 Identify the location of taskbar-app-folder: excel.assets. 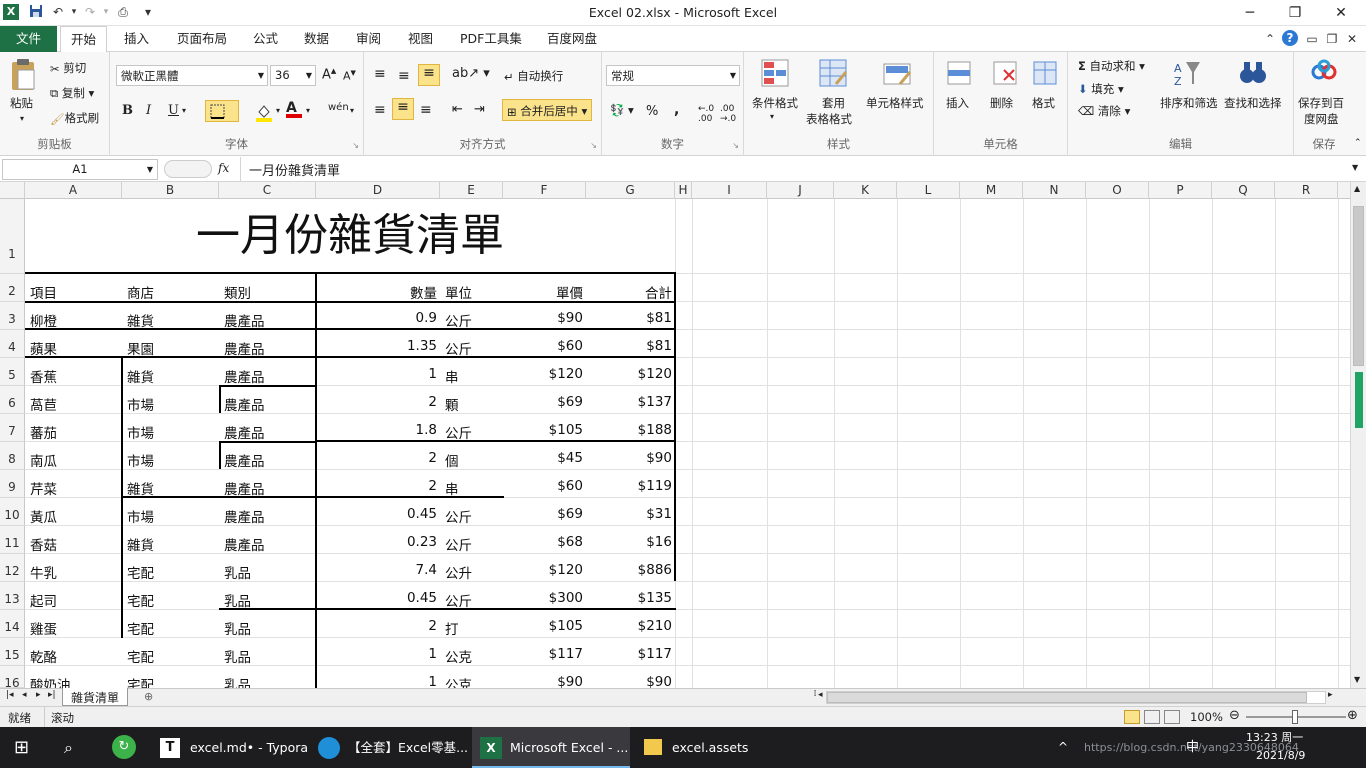
(704, 747).